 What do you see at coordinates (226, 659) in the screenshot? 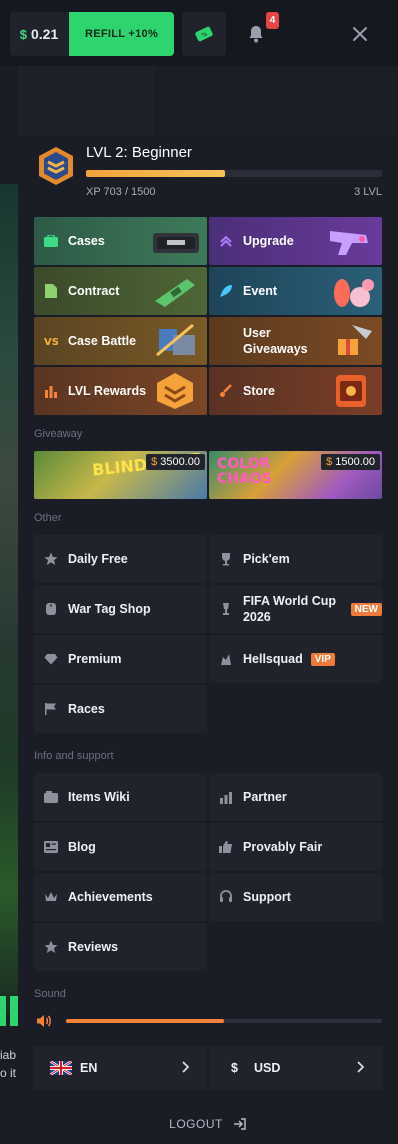
I see `hellsquad-icon` at bounding box center [226, 659].